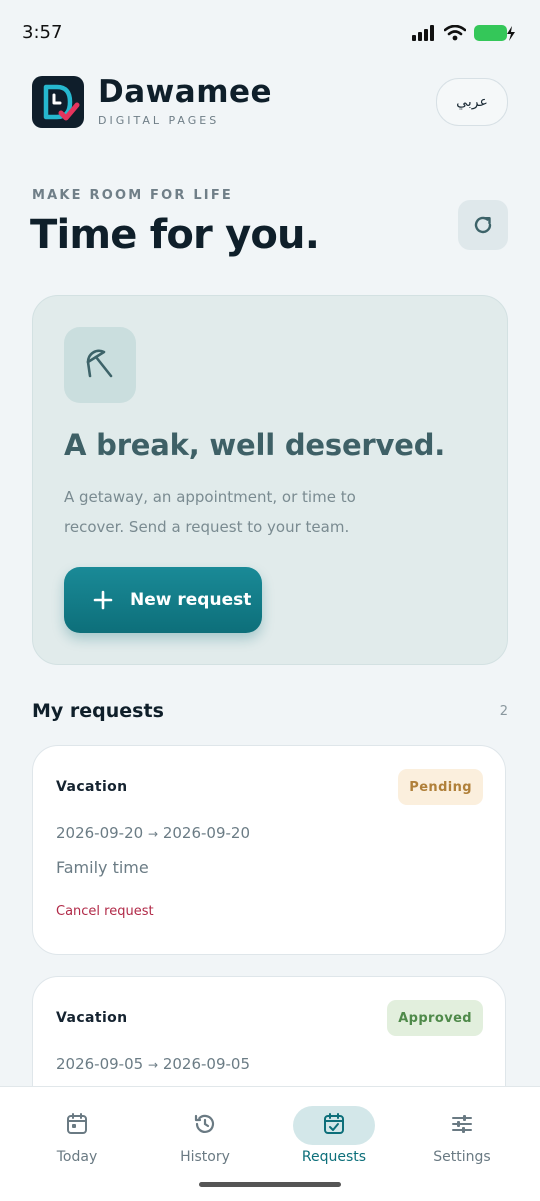 The image size is (540, 1201). I want to click on refresh-button, so click(483, 225).